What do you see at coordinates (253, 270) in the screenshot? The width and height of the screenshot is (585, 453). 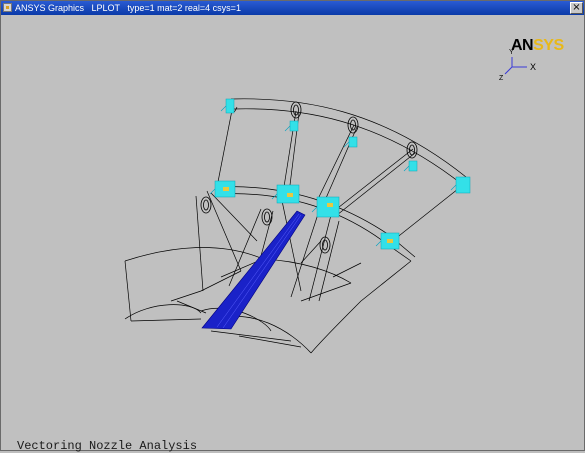 I see `meshed-strip` at bounding box center [253, 270].